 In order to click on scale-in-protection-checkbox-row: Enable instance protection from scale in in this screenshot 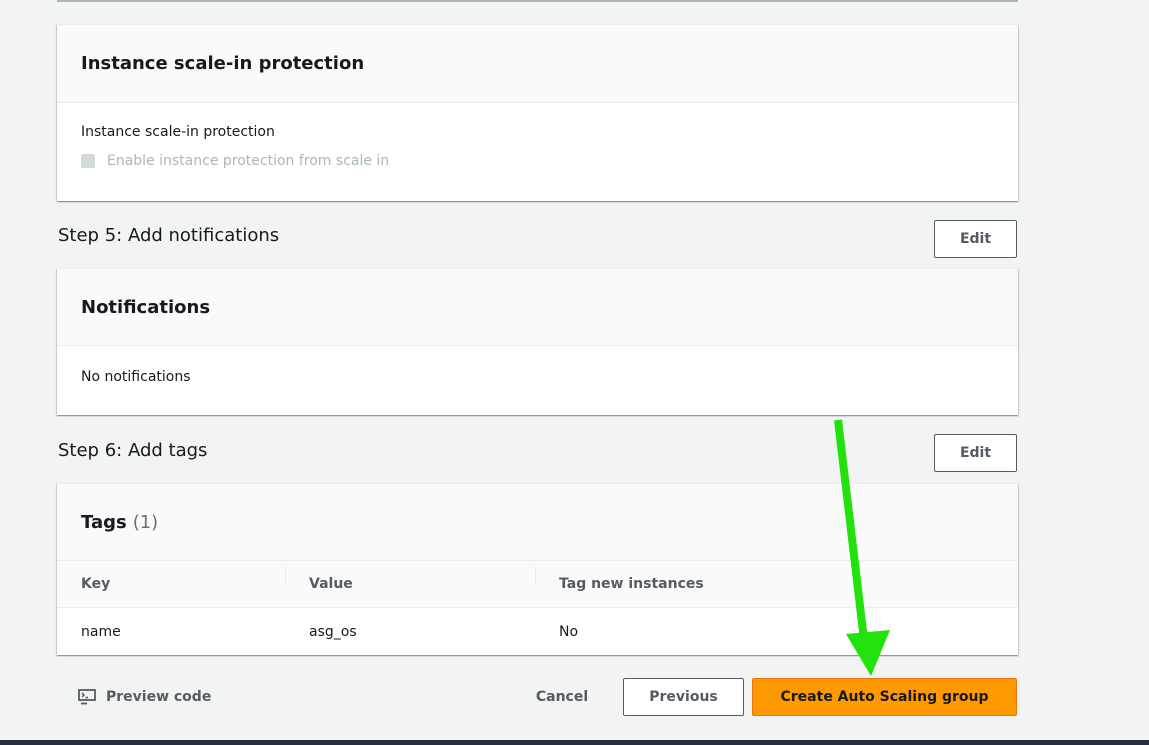, I will do `click(235, 161)`.